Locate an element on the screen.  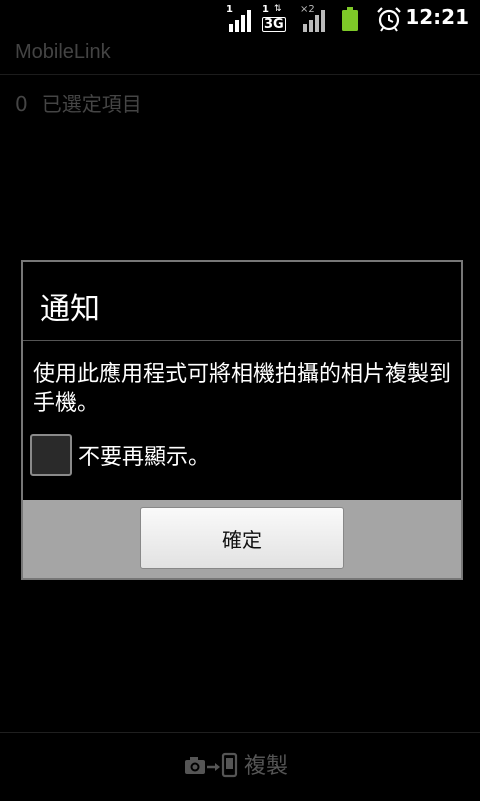
dialog-divider is located at coordinates (242, 340).